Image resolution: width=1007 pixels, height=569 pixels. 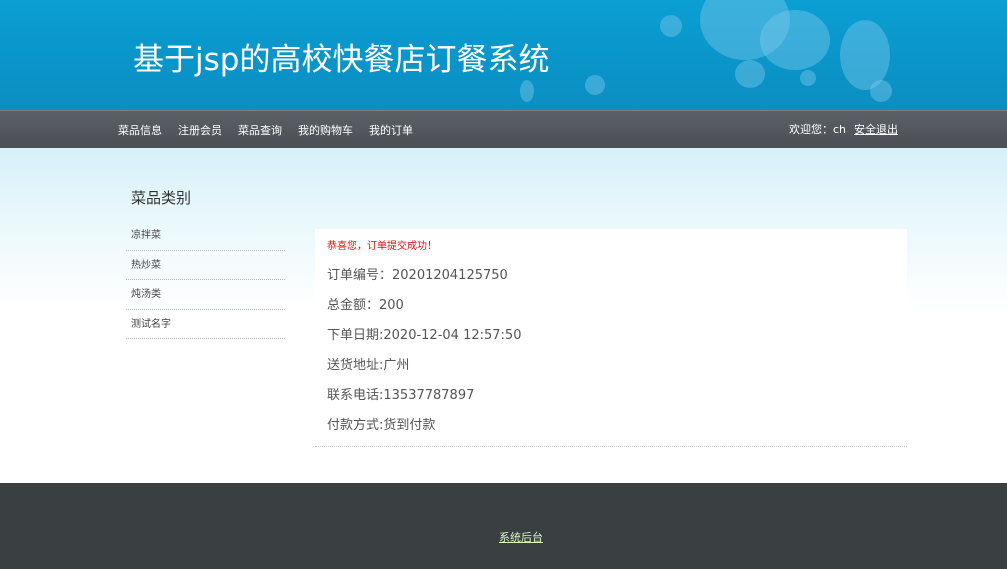 What do you see at coordinates (503, 129) in the screenshot?
I see `main-nav: 菜品信息 注册会员 菜品查询 我的购物车 我的订单 欢迎您：ch 安全退出` at bounding box center [503, 129].